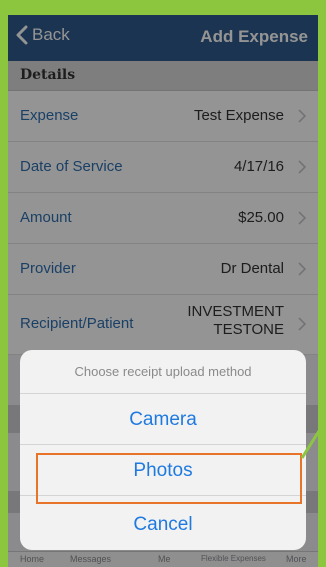 The width and height of the screenshot is (326, 567). Describe the element at coordinates (163, 372) in the screenshot. I see `action-sheet-title: Choose receipt upload method` at that location.